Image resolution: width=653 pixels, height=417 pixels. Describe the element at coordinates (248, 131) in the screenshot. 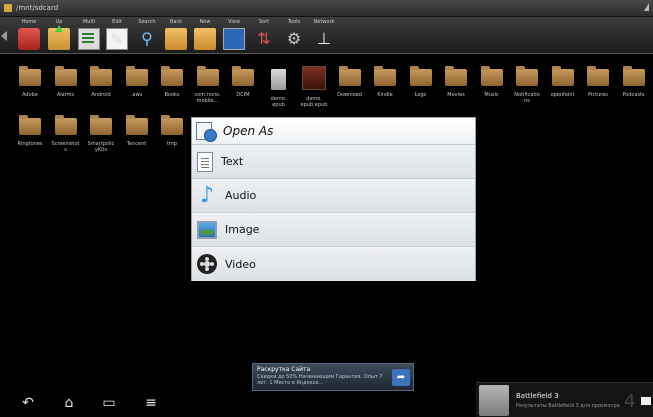

I see `dialog-title: Open As` at that location.